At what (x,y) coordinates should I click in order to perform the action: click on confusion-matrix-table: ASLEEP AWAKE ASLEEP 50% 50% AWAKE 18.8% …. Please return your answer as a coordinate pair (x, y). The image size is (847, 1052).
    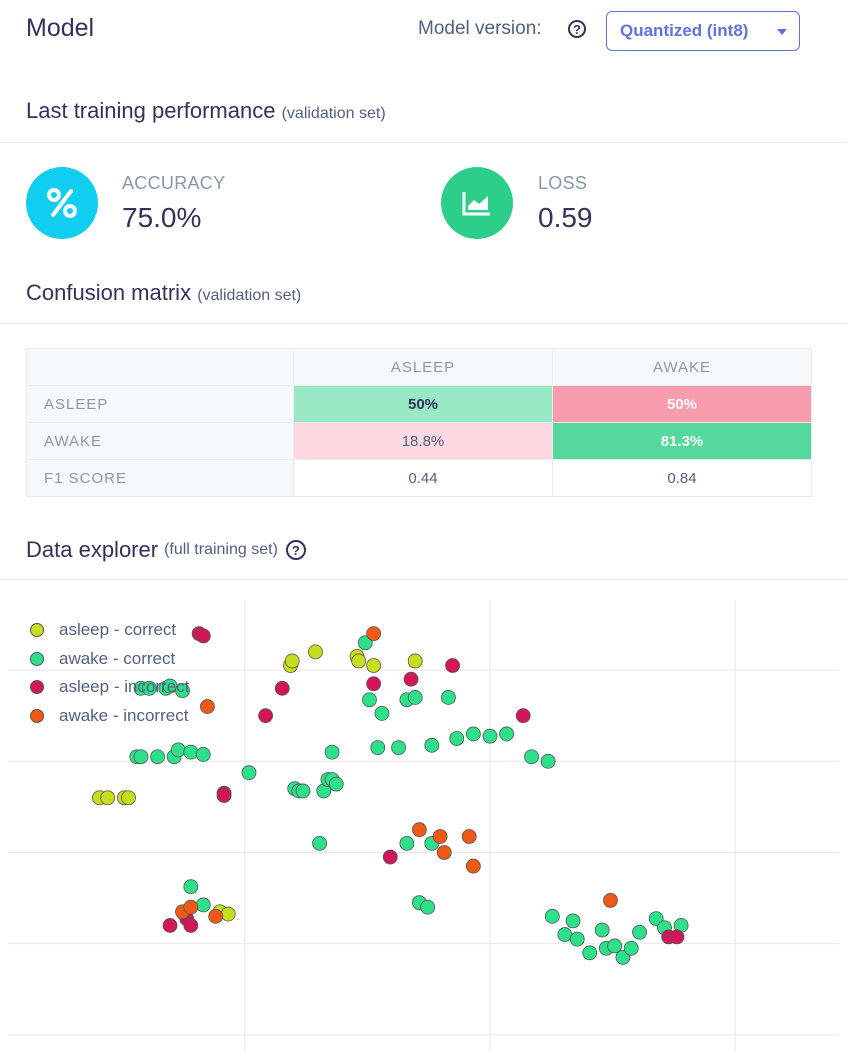
    Looking at the image, I should click on (419, 422).